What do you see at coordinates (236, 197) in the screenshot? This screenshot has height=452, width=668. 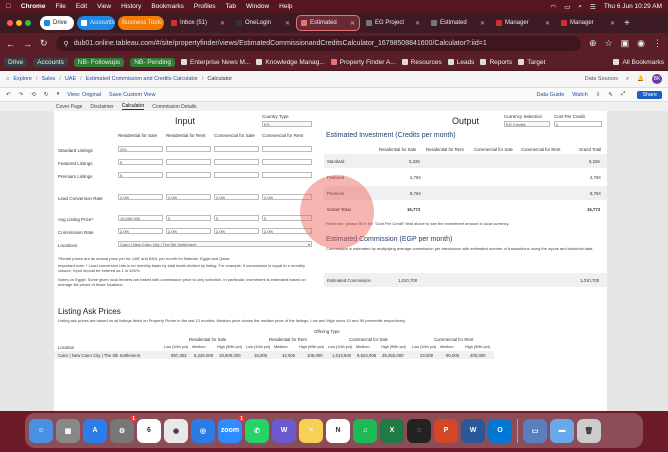 I see `lead-conv-com-sale: 2.0%` at bounding box center [236, 197].